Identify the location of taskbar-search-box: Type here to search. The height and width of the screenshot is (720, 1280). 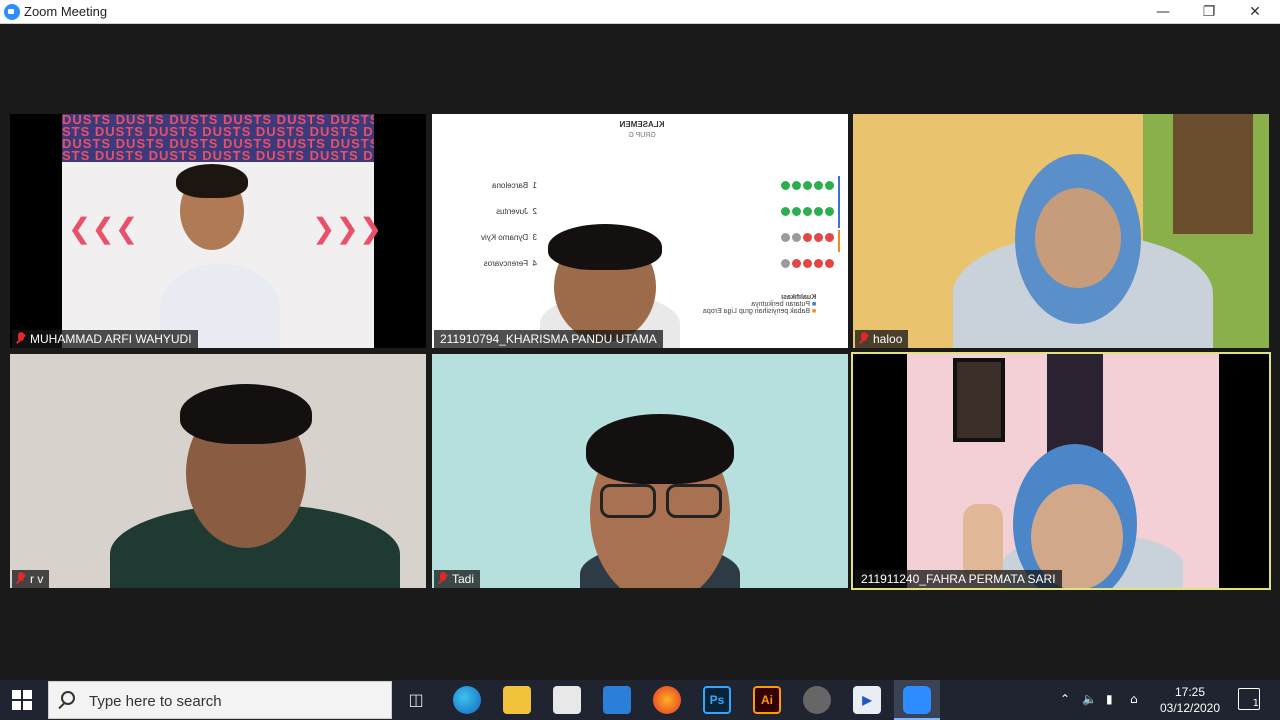
(220, 700).